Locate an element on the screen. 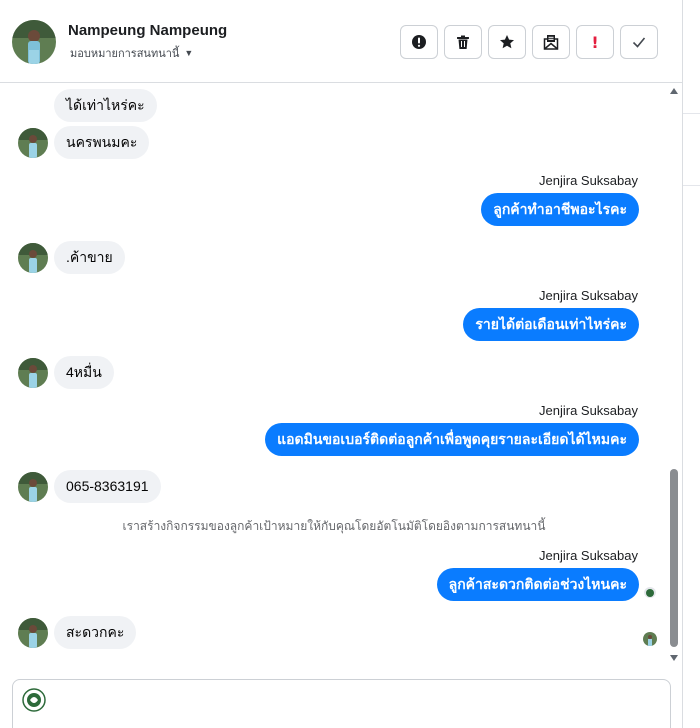 Image resolution: width=700 pixels, height=728 pixels. report-spam-button is located at coordinates (419, 42).